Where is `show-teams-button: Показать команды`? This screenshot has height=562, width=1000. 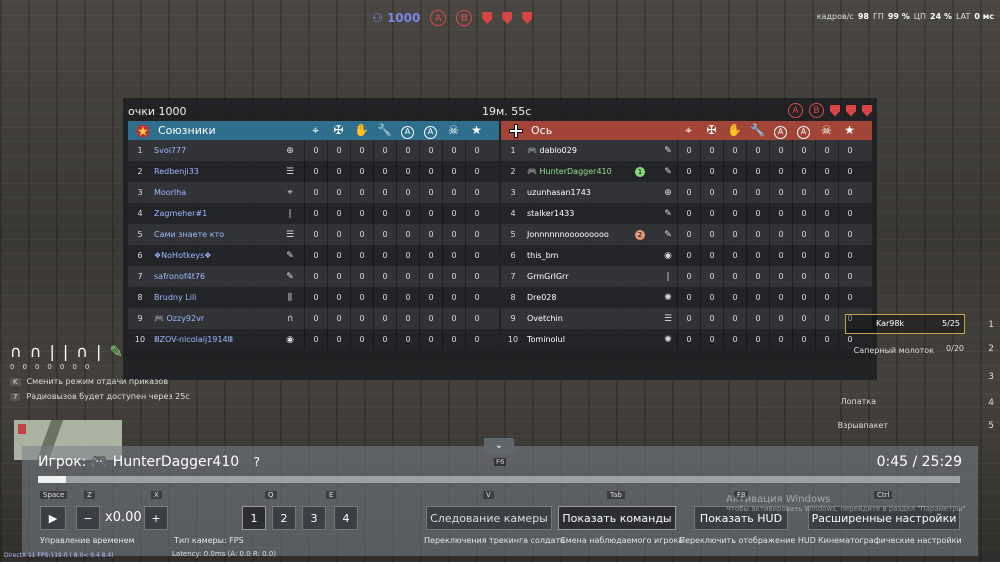
show-teams-button: Показать команды is located at coordinates (617, 518).